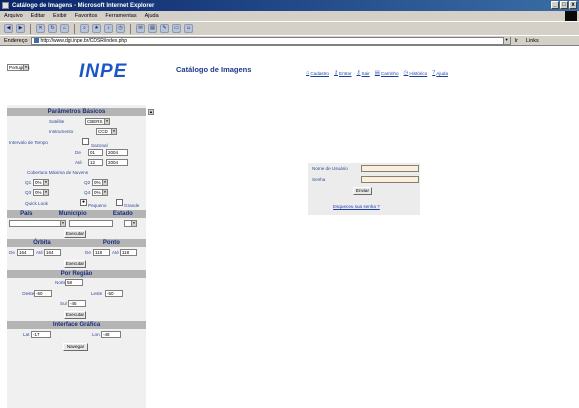 The image size is (579, 408). What do you see at coordinates (117, 152) in the screenshot?
I see `from-year-input: 2004` at bounding box center [117, 152].